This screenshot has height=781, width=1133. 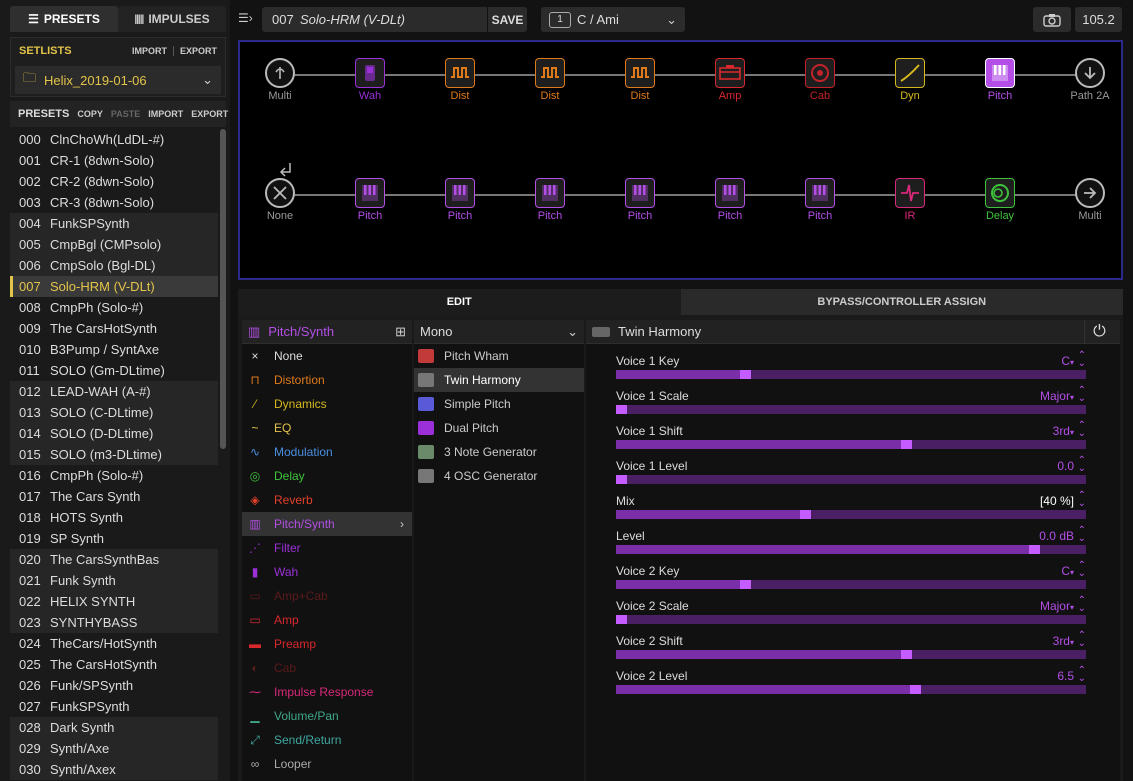 What do you see at coordinates (114, 685) in the screenshot?
I see `preset-row: 026 Funk/SPSynth` at bounding box center [114, 685].